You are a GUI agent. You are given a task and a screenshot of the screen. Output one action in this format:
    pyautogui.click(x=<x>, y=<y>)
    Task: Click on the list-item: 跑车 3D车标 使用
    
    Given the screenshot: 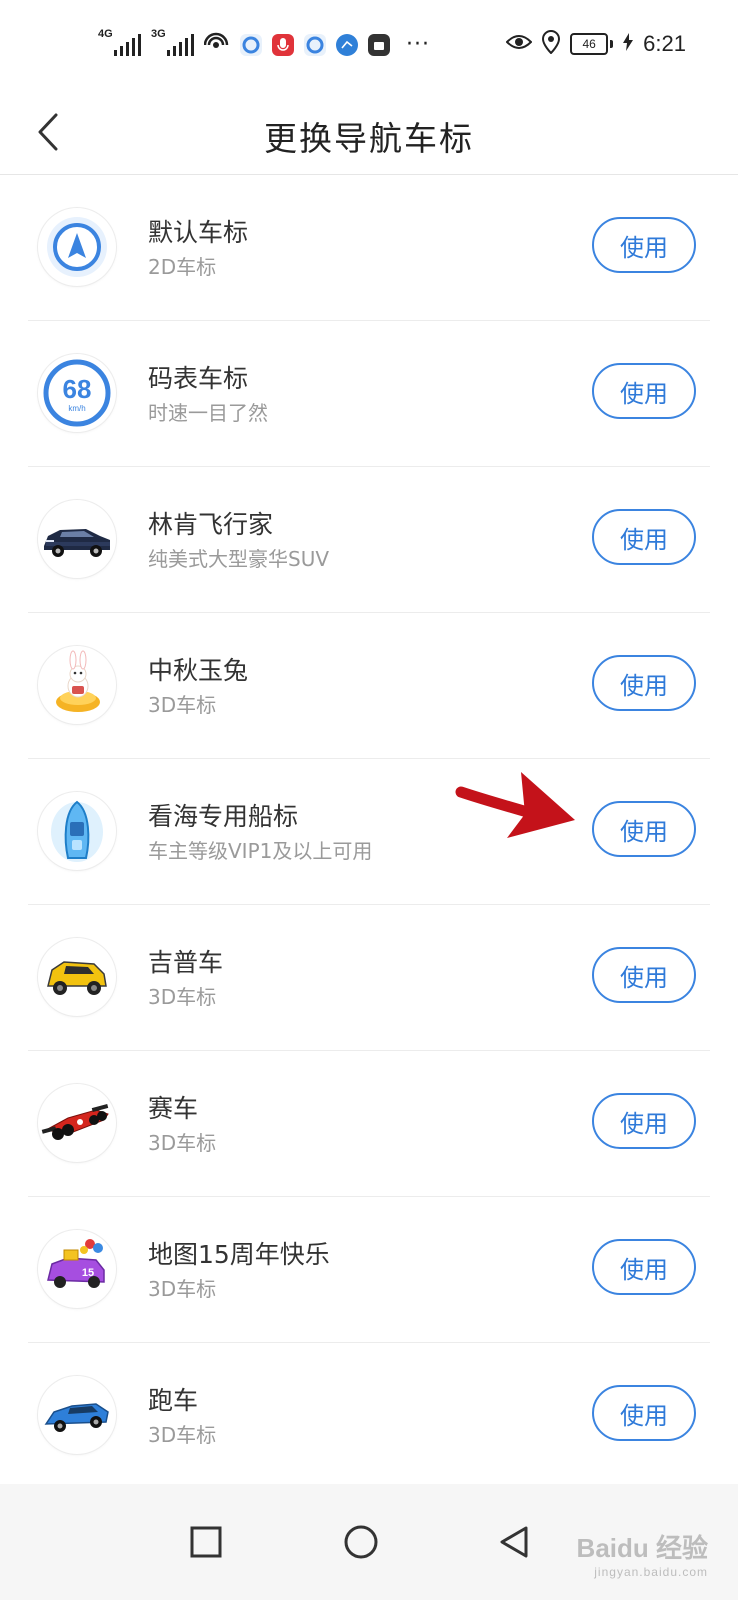 What is the action you would take?
    pyautogui.click(x=369, y=1416)
    